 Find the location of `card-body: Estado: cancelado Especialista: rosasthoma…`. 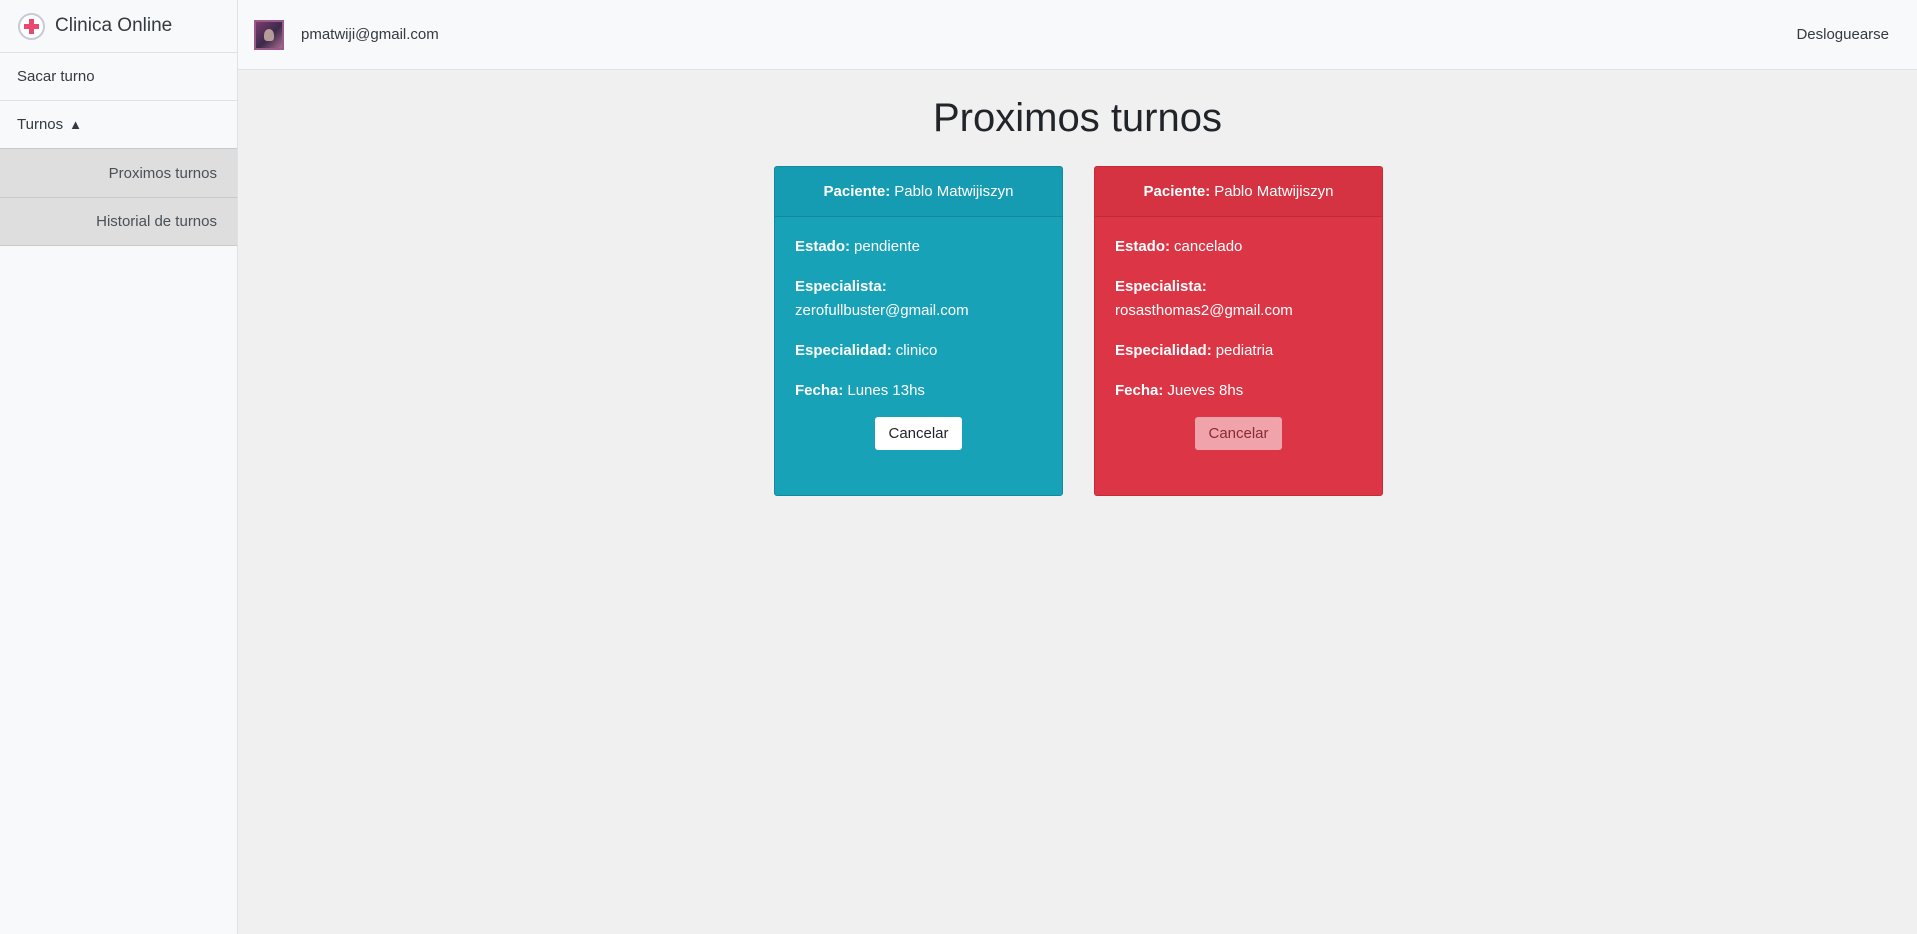

card-body: Estado: cancelado Especialista: rosasthoma… is located at coordinates (1238, 333).